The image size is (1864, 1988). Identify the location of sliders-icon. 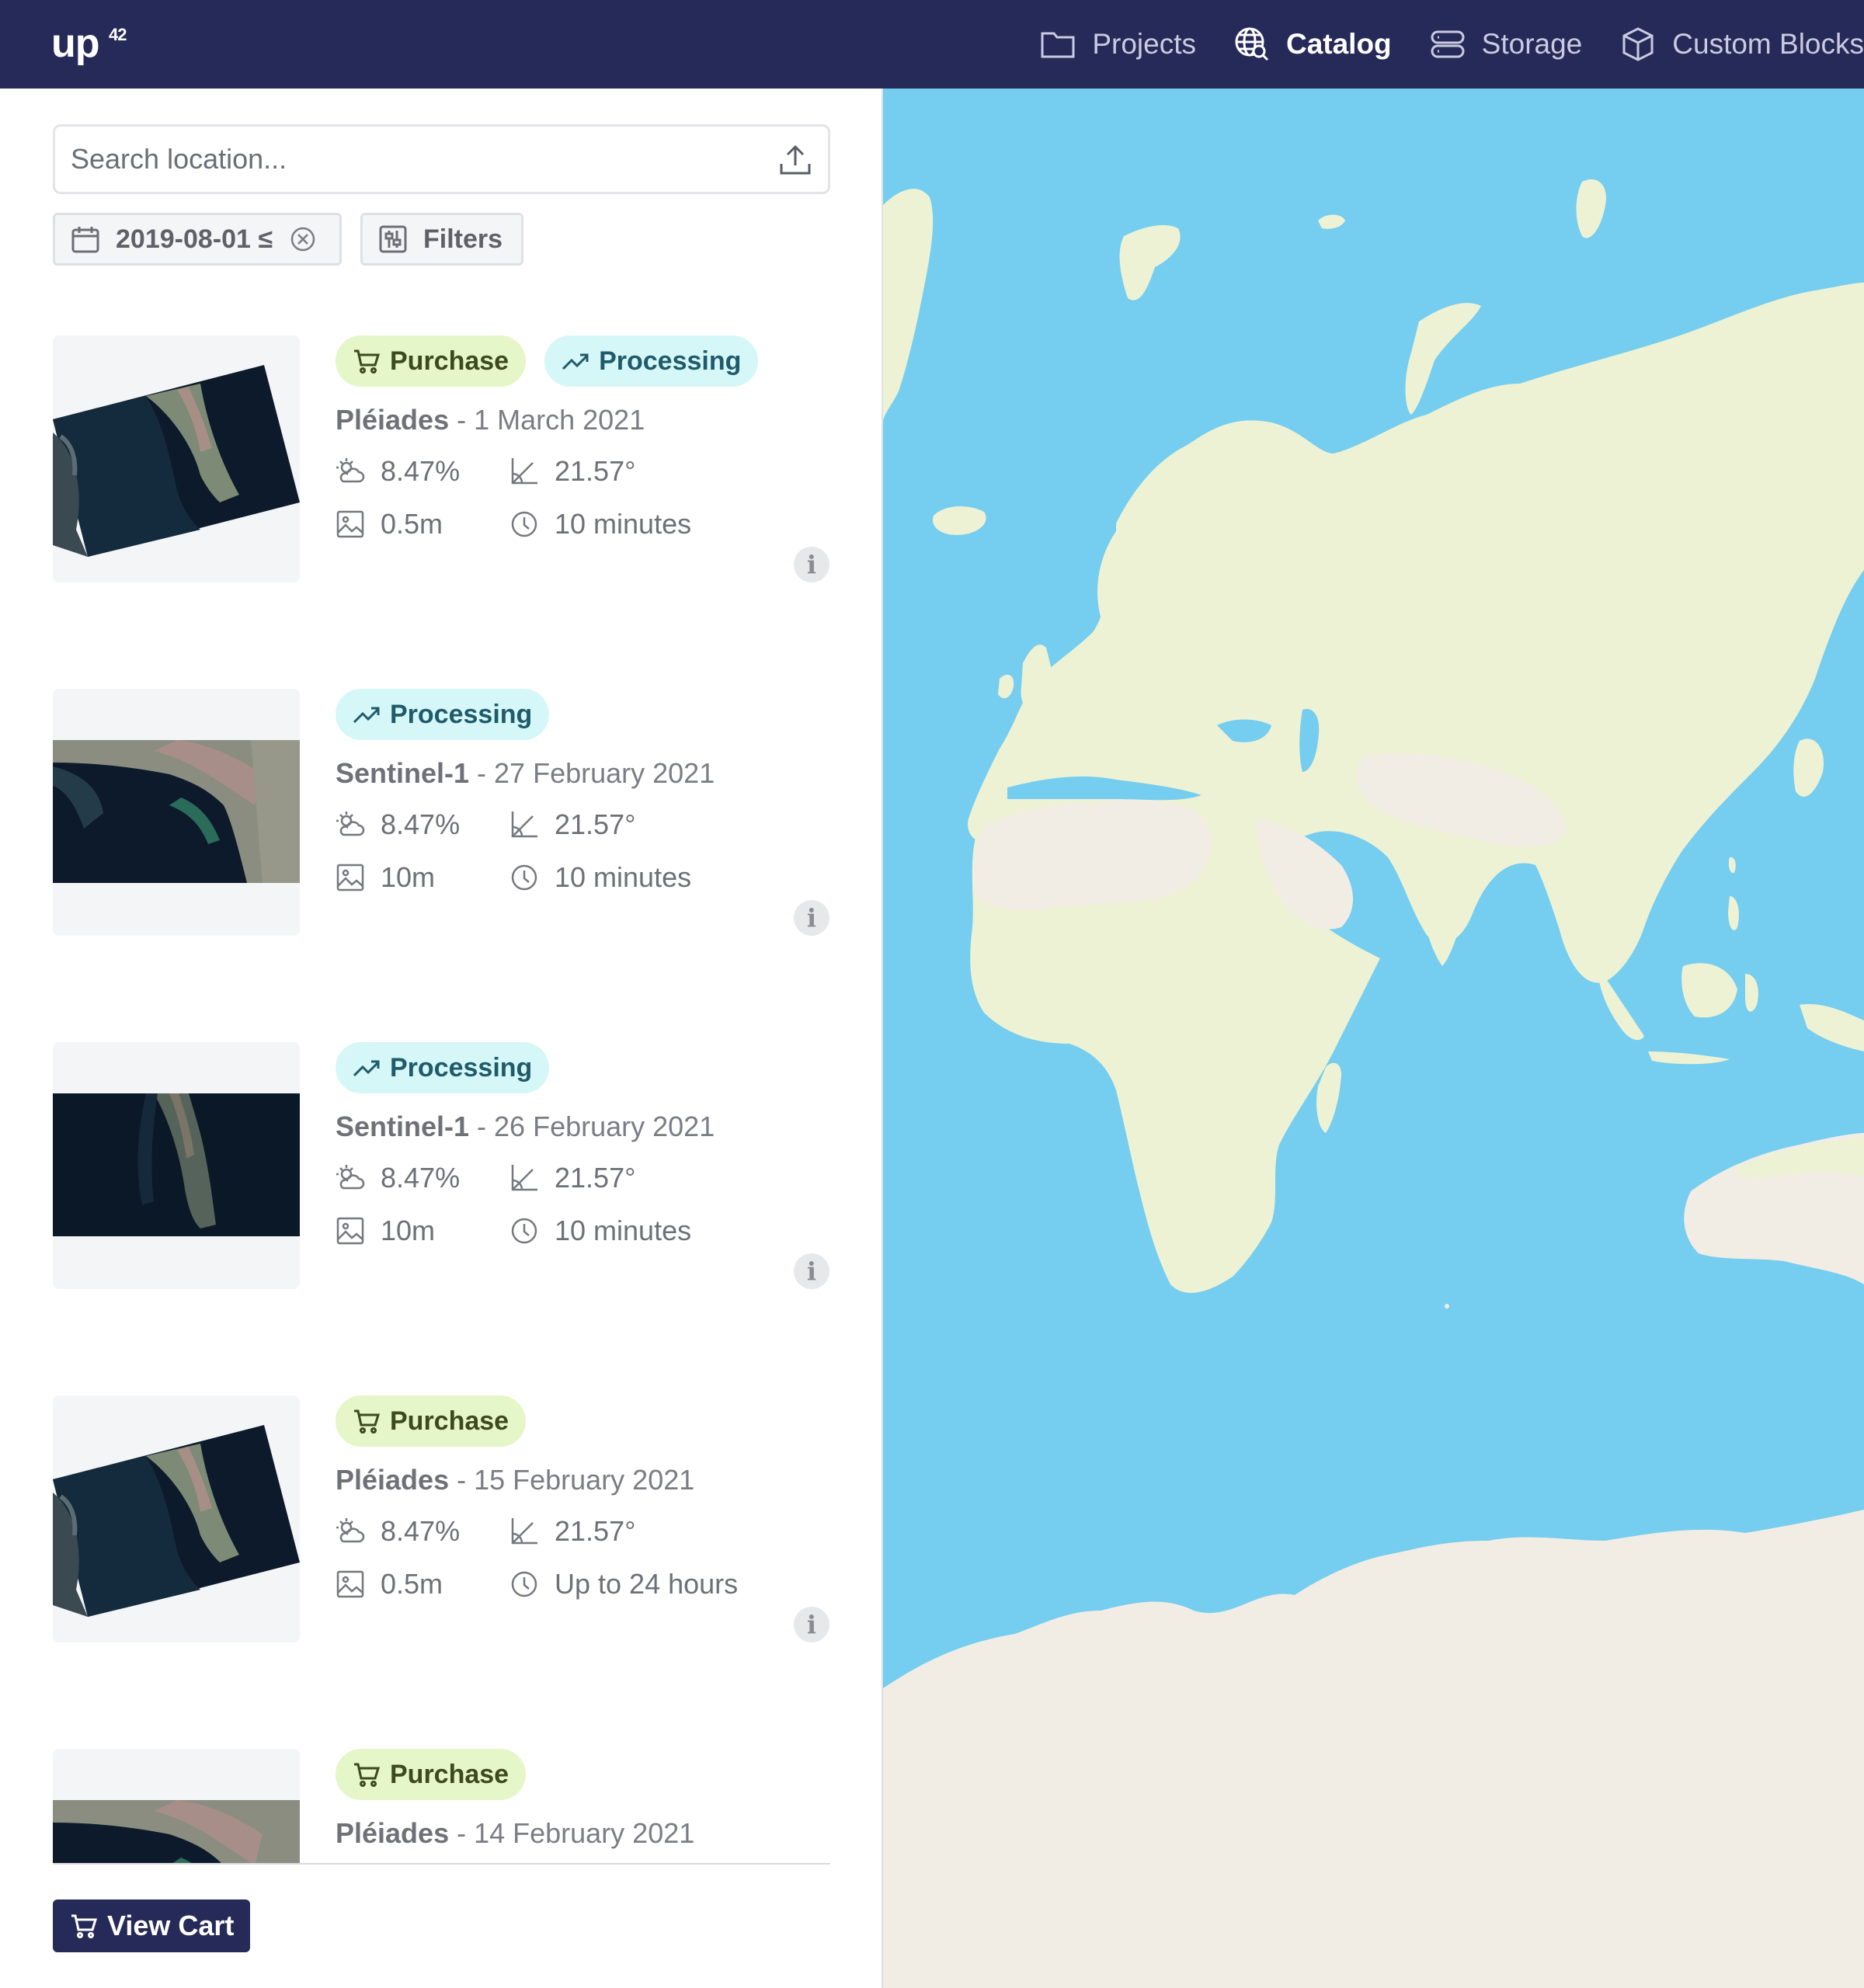
(393, 239).